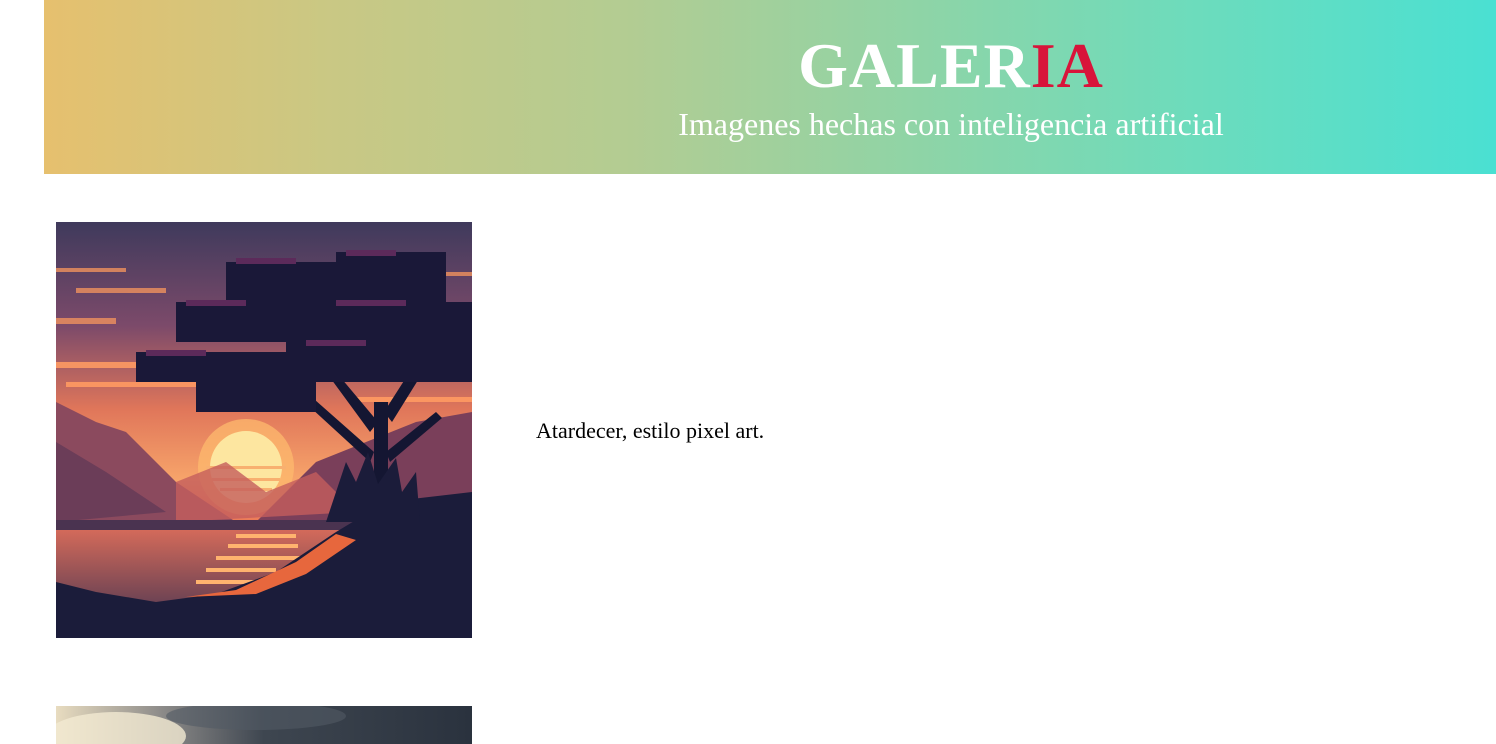 The image size is (1496, 744). Describe the element at coordinates (650, 430) in the screenshot. I see `gallery-caption: Atardecer, estilo pixel art.` at that location.